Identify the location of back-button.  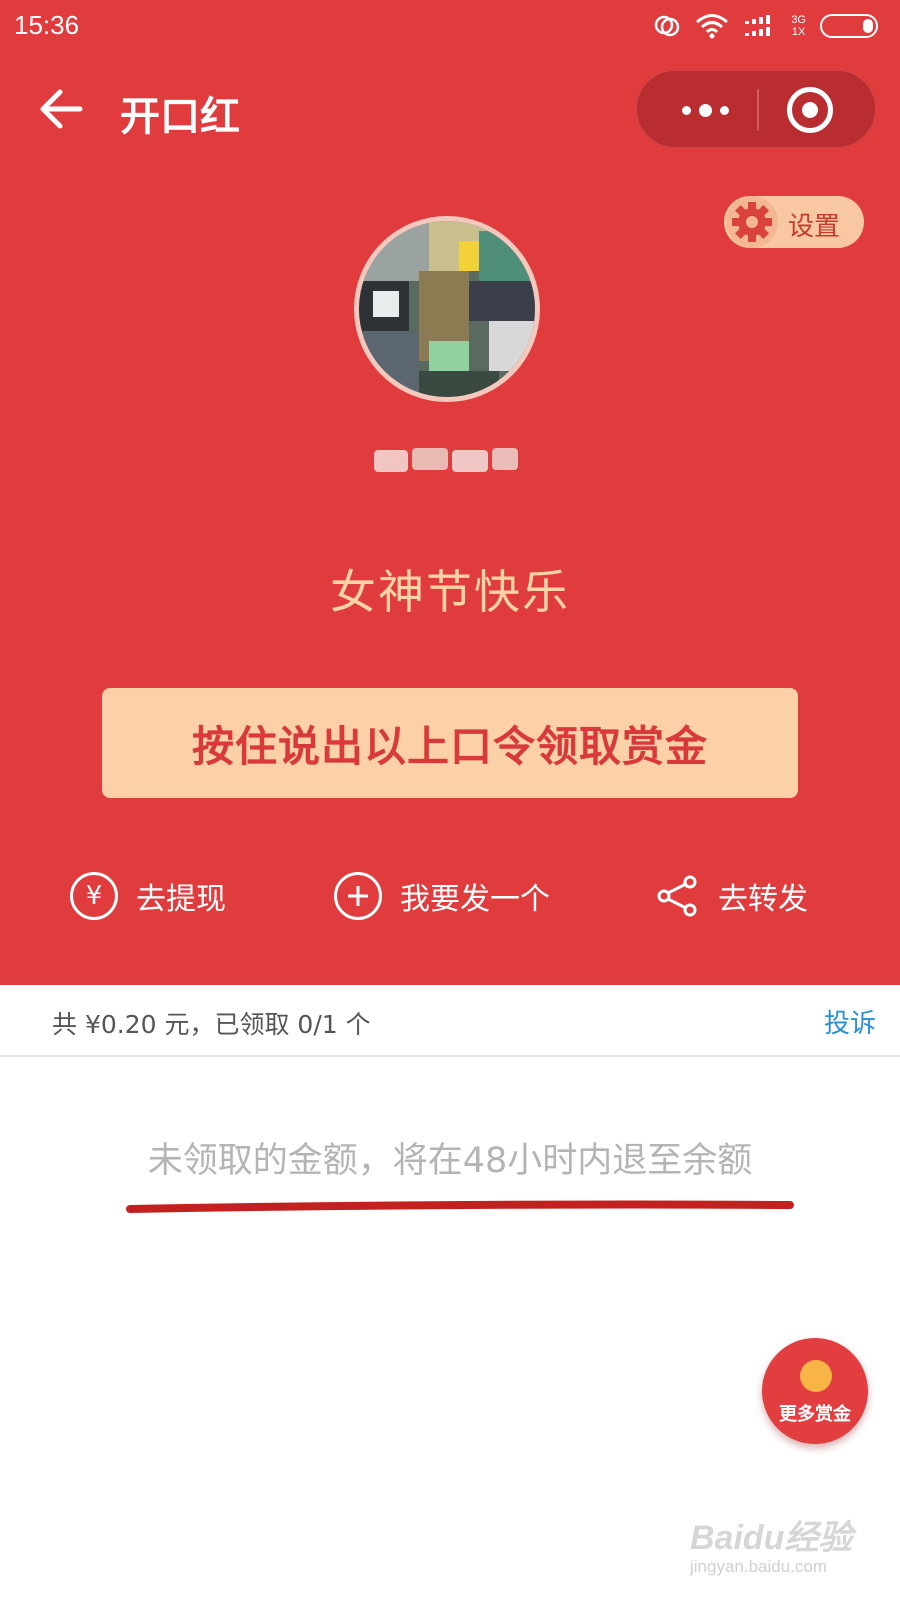
(61, 109).